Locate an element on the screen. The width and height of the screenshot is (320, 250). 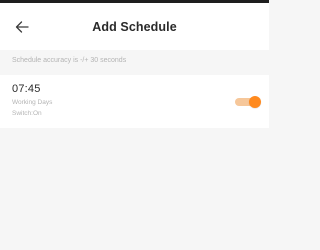
schedule-action: Switch:On is located at coordinates (27, 113).